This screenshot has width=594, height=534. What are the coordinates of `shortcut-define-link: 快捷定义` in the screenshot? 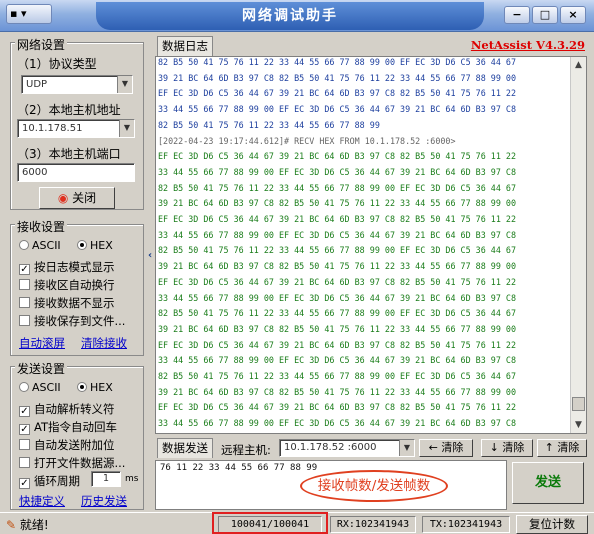 It's located at (42, 501).